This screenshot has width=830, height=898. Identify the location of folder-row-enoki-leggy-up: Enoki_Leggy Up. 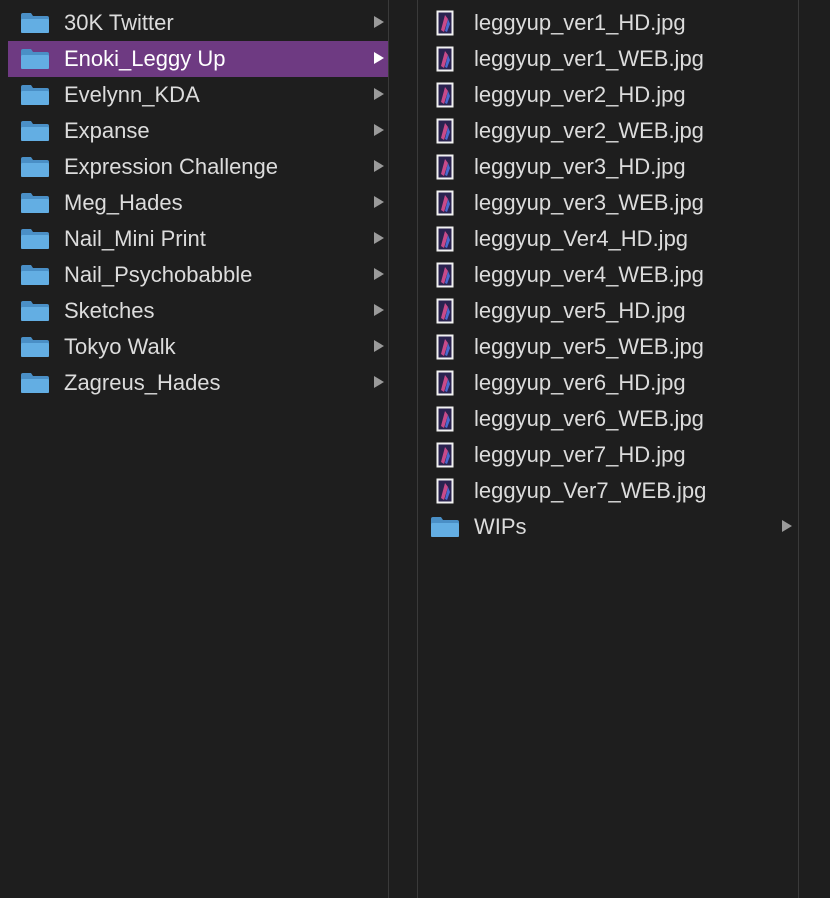
(198, 59).